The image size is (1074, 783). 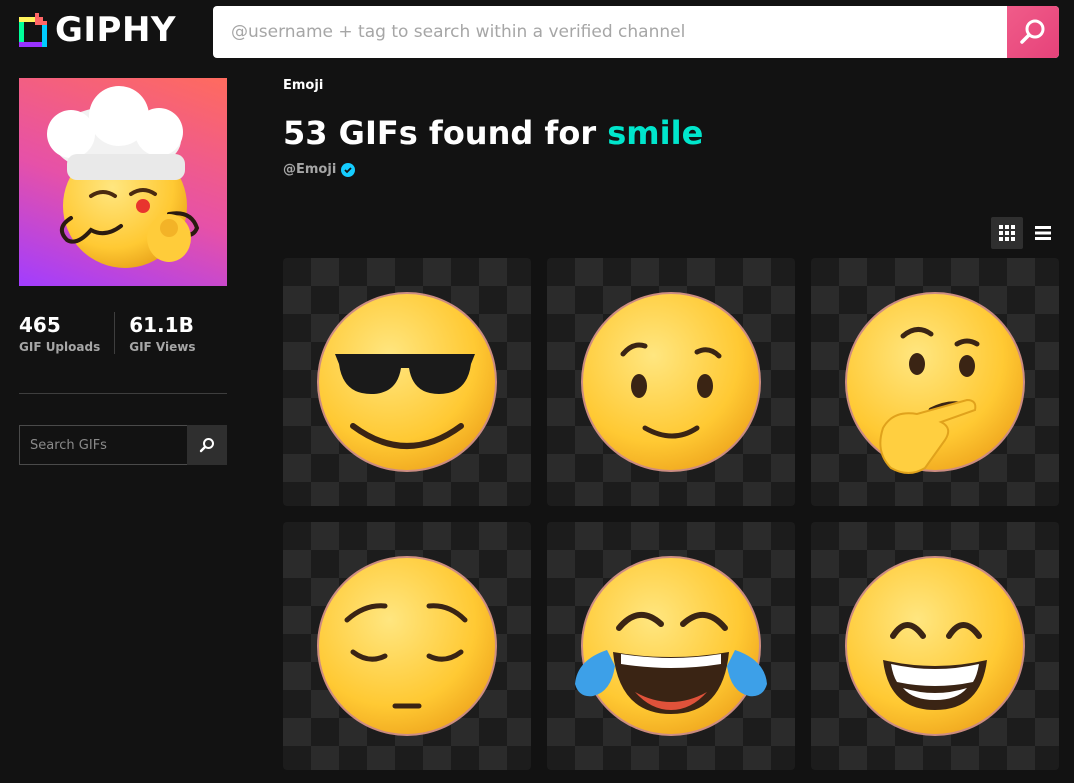 I want to click on stat-label: GIF Views, so click(x=162, y=347).